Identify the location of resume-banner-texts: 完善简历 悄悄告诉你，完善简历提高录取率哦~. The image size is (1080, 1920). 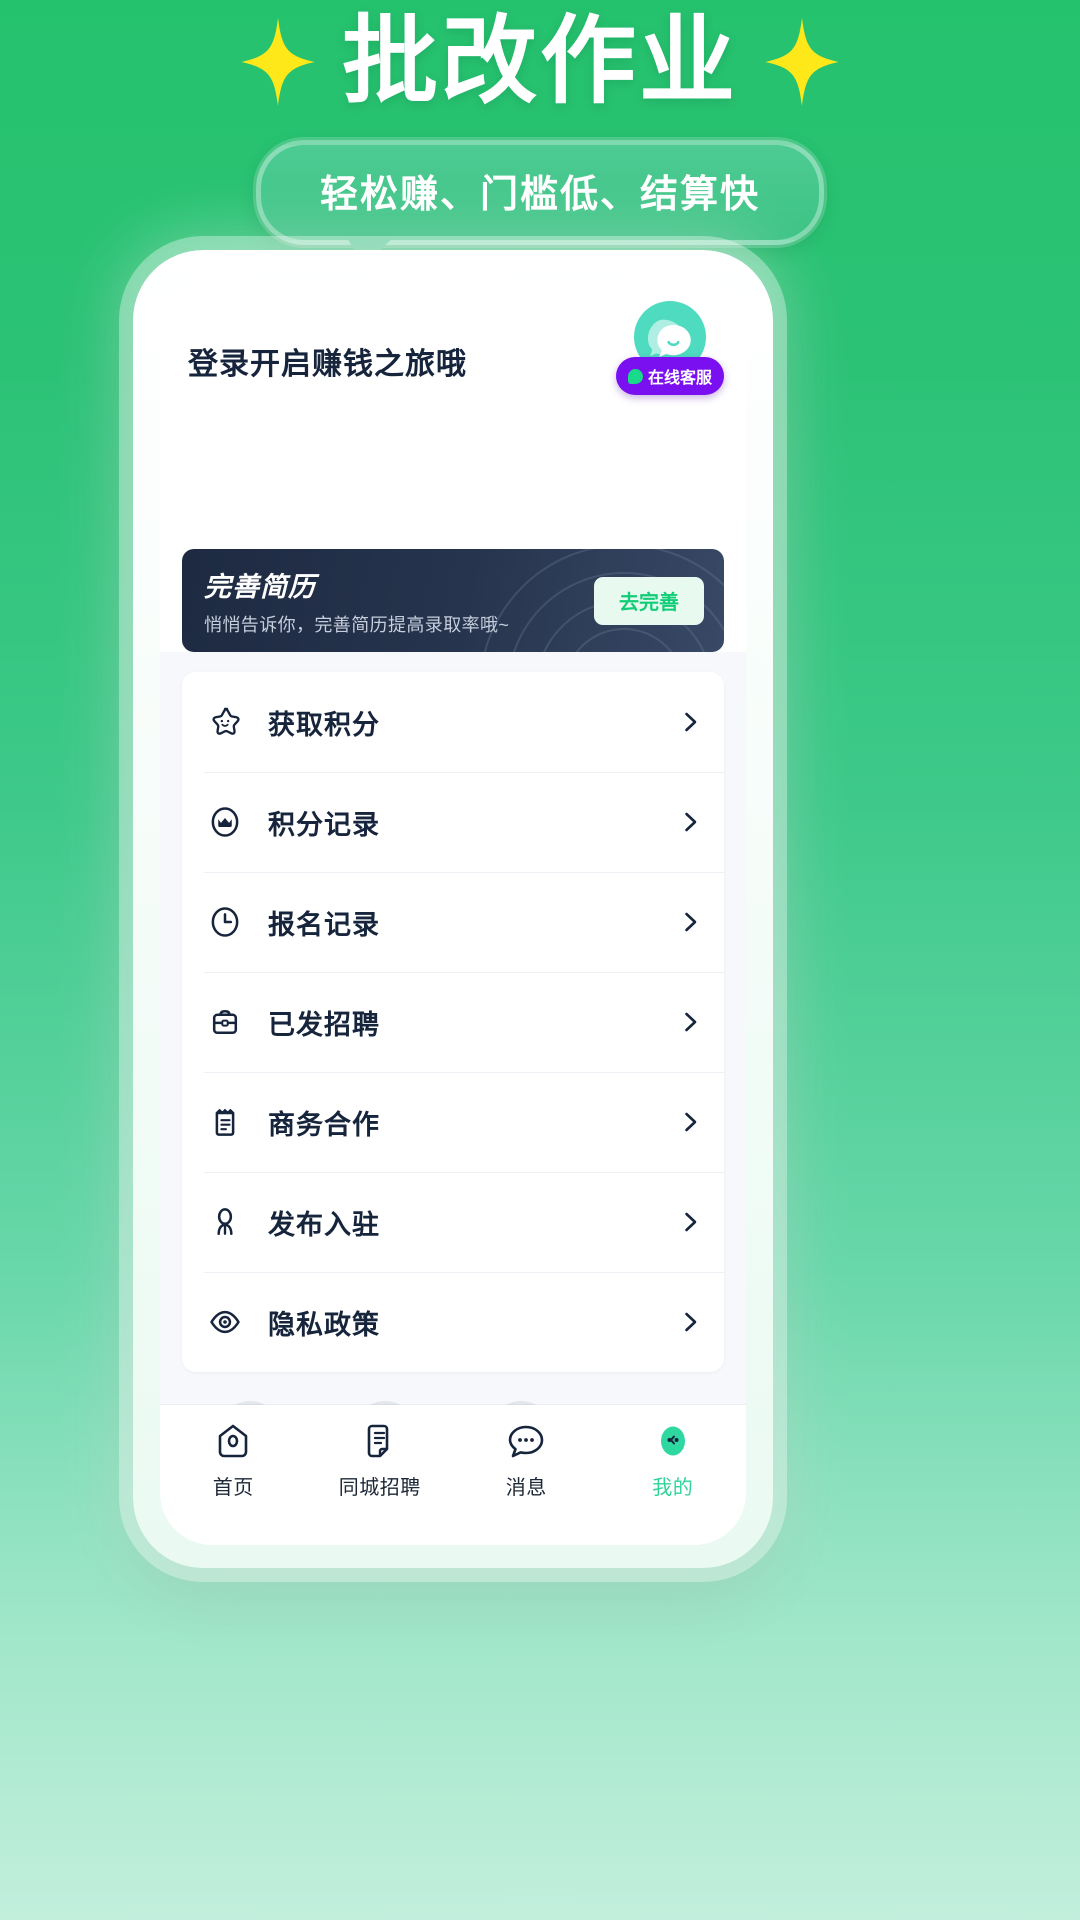
(345, 601).